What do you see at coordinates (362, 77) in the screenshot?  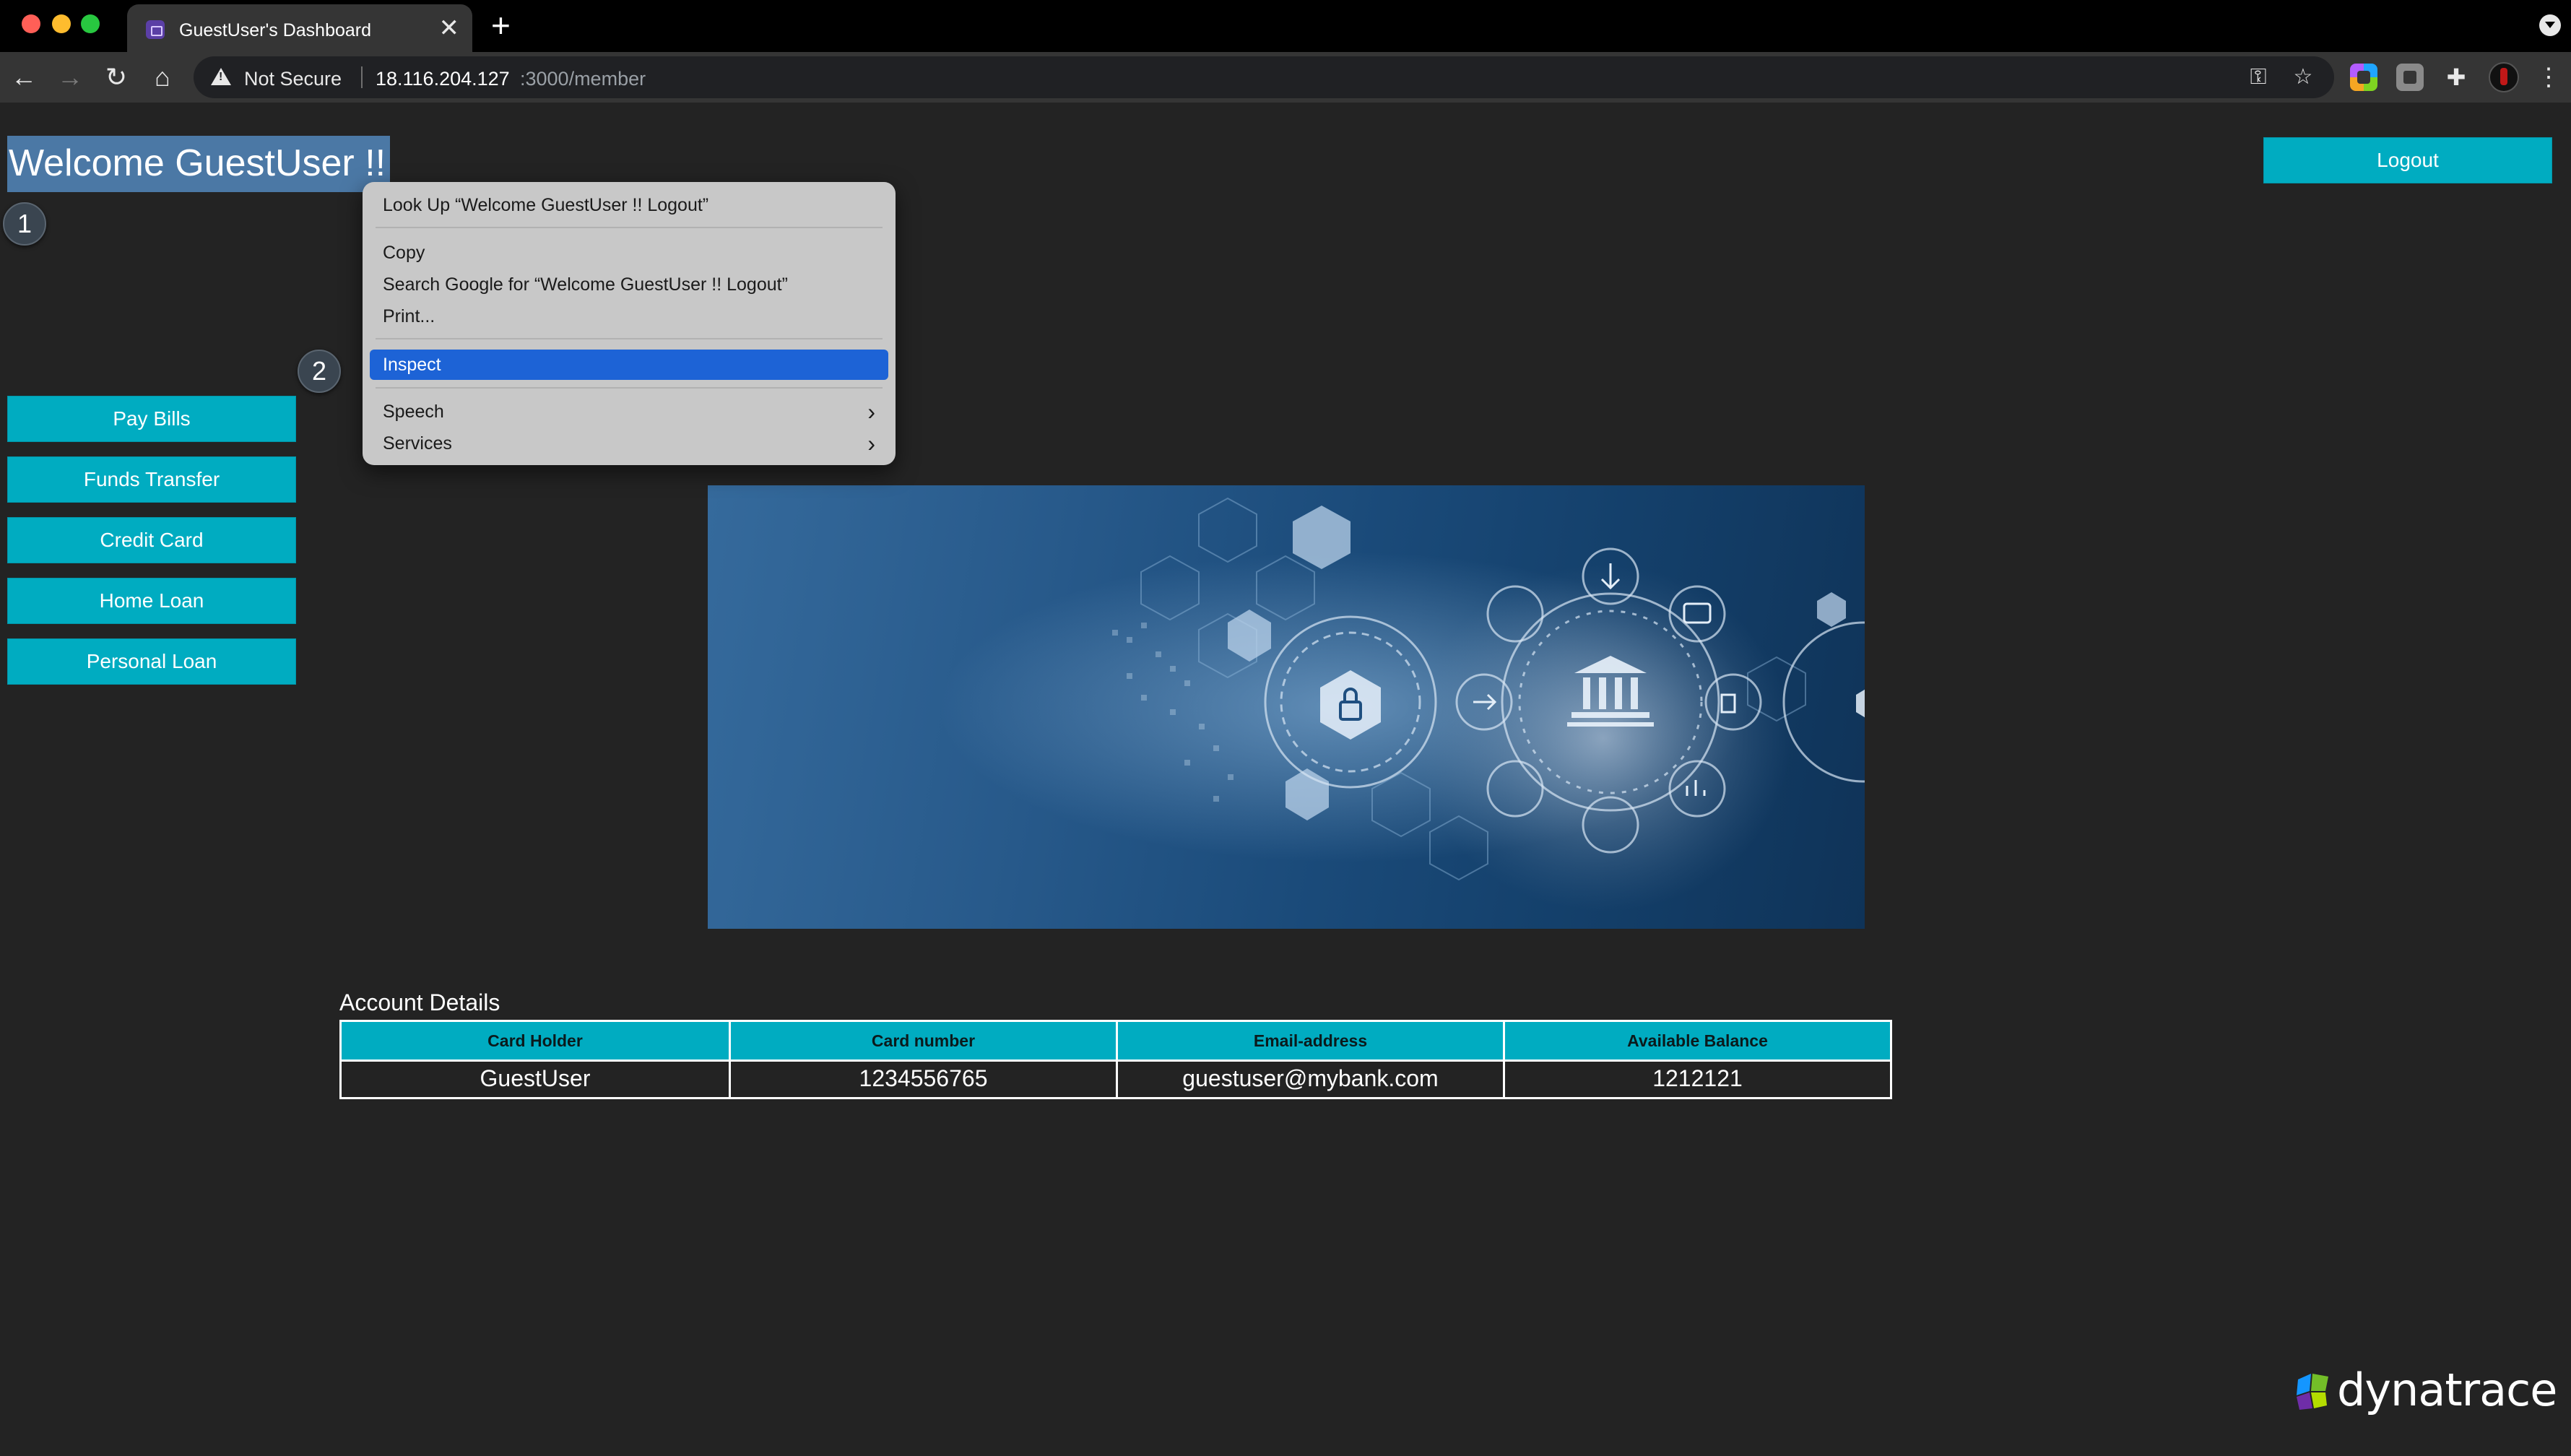 I see `address-separator` at bounding box center [362, 77].